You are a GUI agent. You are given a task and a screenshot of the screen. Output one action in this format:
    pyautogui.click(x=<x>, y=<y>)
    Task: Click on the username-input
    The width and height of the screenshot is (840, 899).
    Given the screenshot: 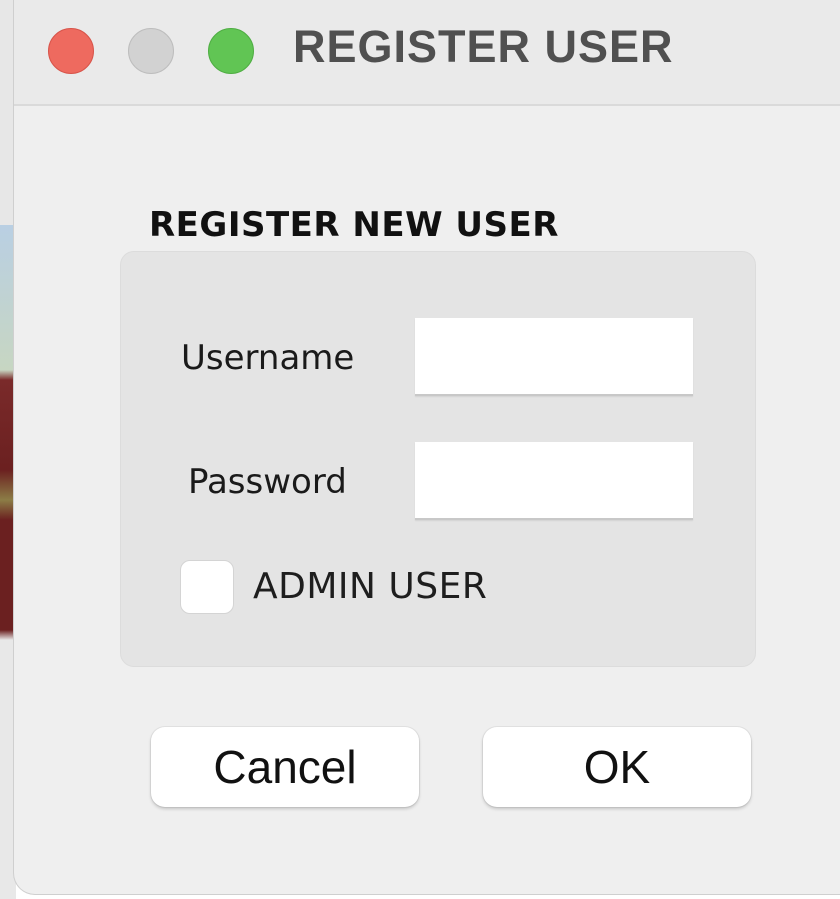 What is the action you would take?
    pyautogui.click(x=554, y=357)
    